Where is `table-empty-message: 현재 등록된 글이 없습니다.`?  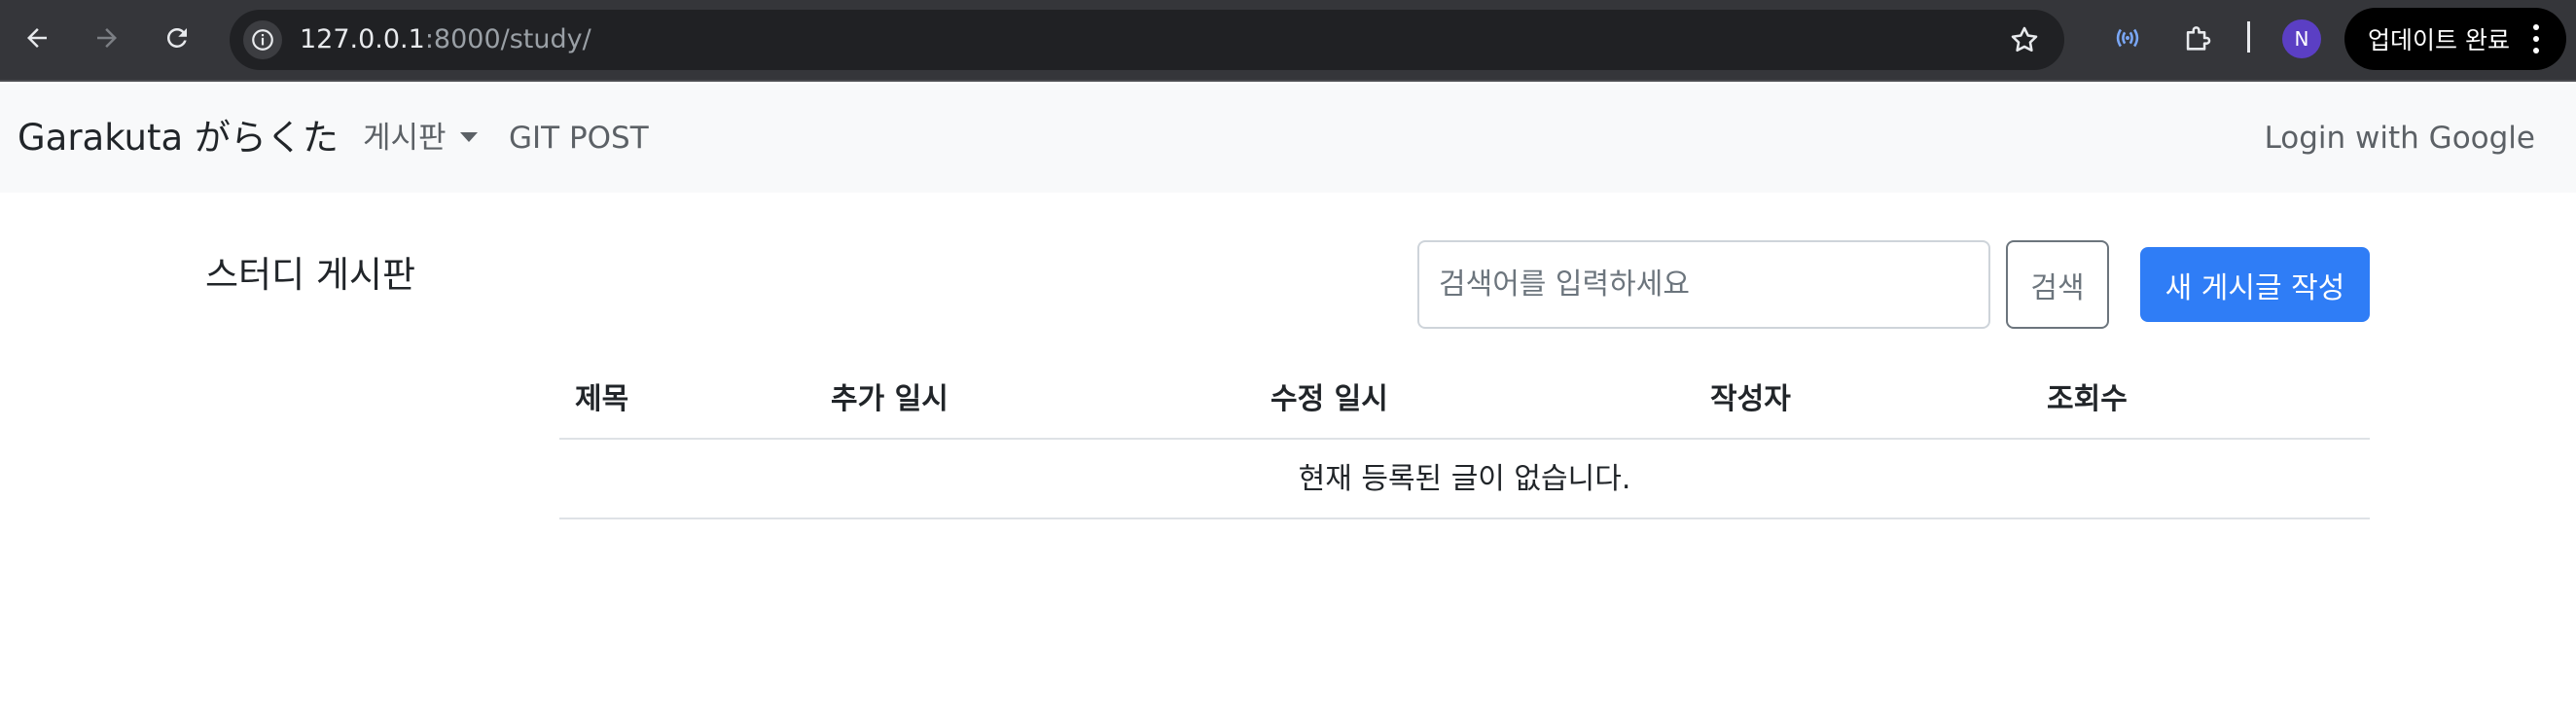
table-empty-message: 현재 등록된 글이 없습니다. is located at coordinates (1464, 479).